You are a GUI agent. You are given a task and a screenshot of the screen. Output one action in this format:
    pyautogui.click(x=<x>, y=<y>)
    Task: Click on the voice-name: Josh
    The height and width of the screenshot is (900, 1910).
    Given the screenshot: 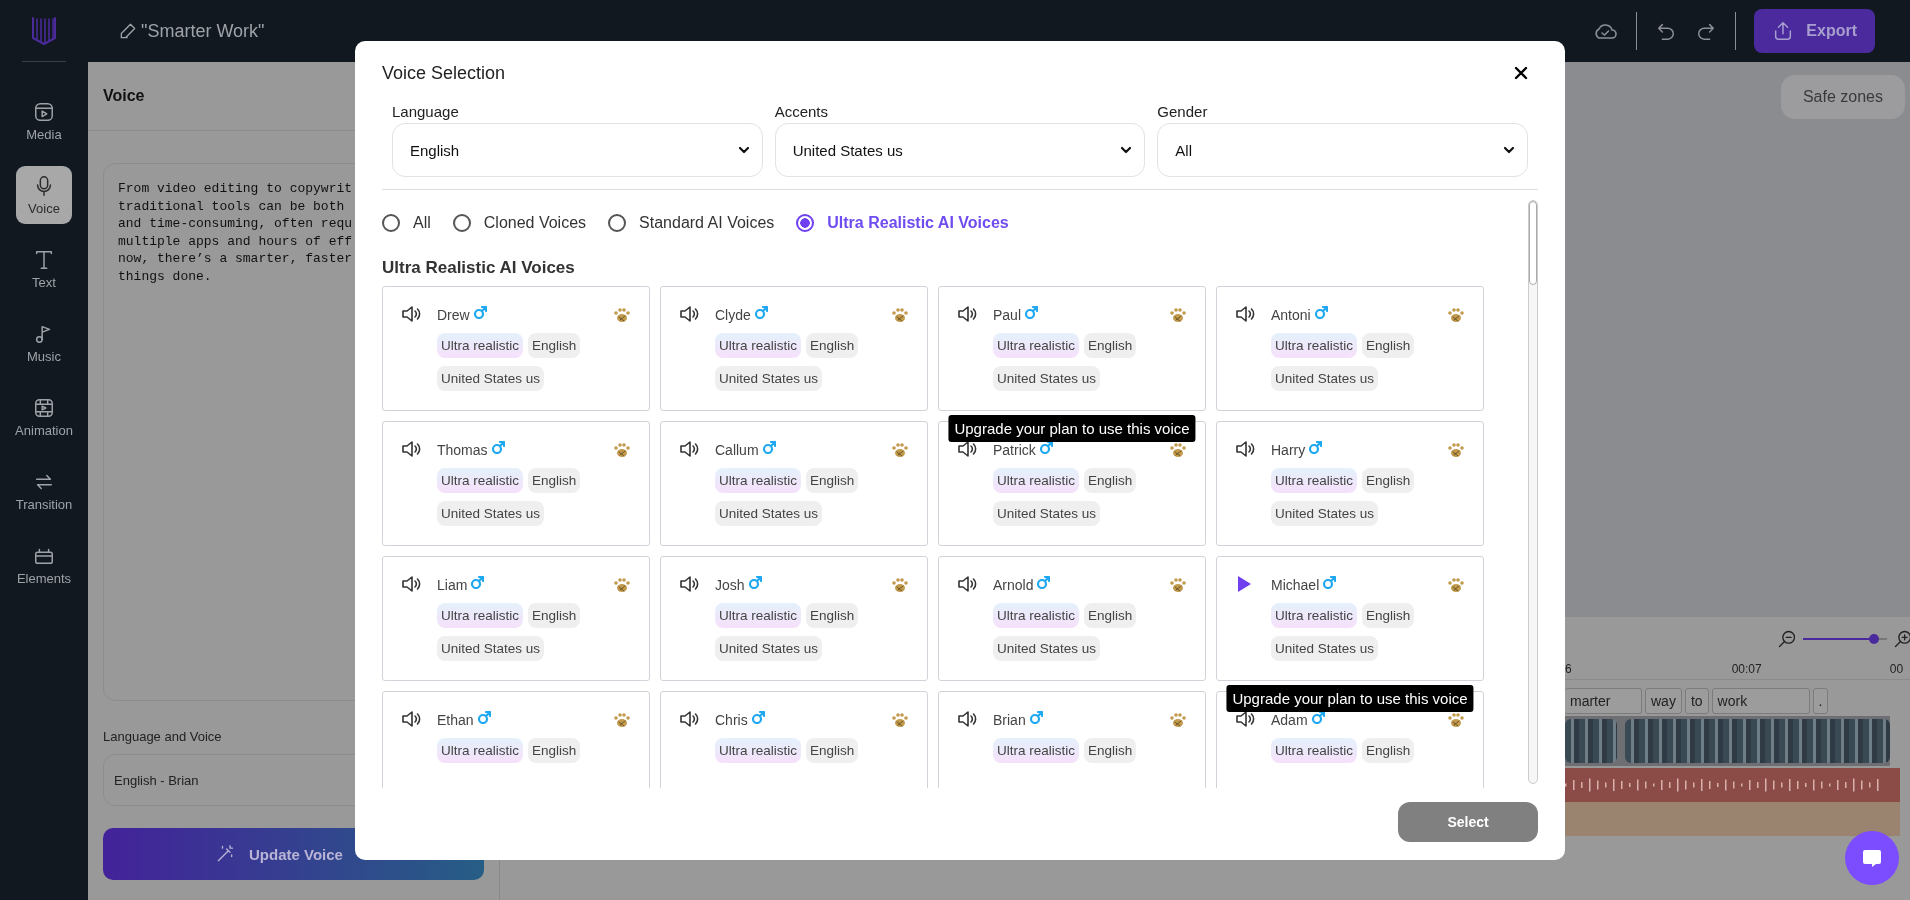 What is the action you would take?
    pyautogui.click(x=730, y=585)
    